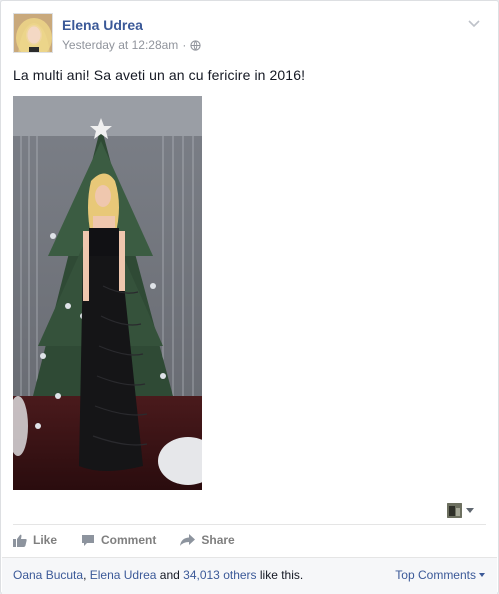 This screenshot has width=499, height=594. What do you see at coordinates (454, 510) in the screenshot?
I see `page-thumbnail-icon` at bounding box center [454, 510].